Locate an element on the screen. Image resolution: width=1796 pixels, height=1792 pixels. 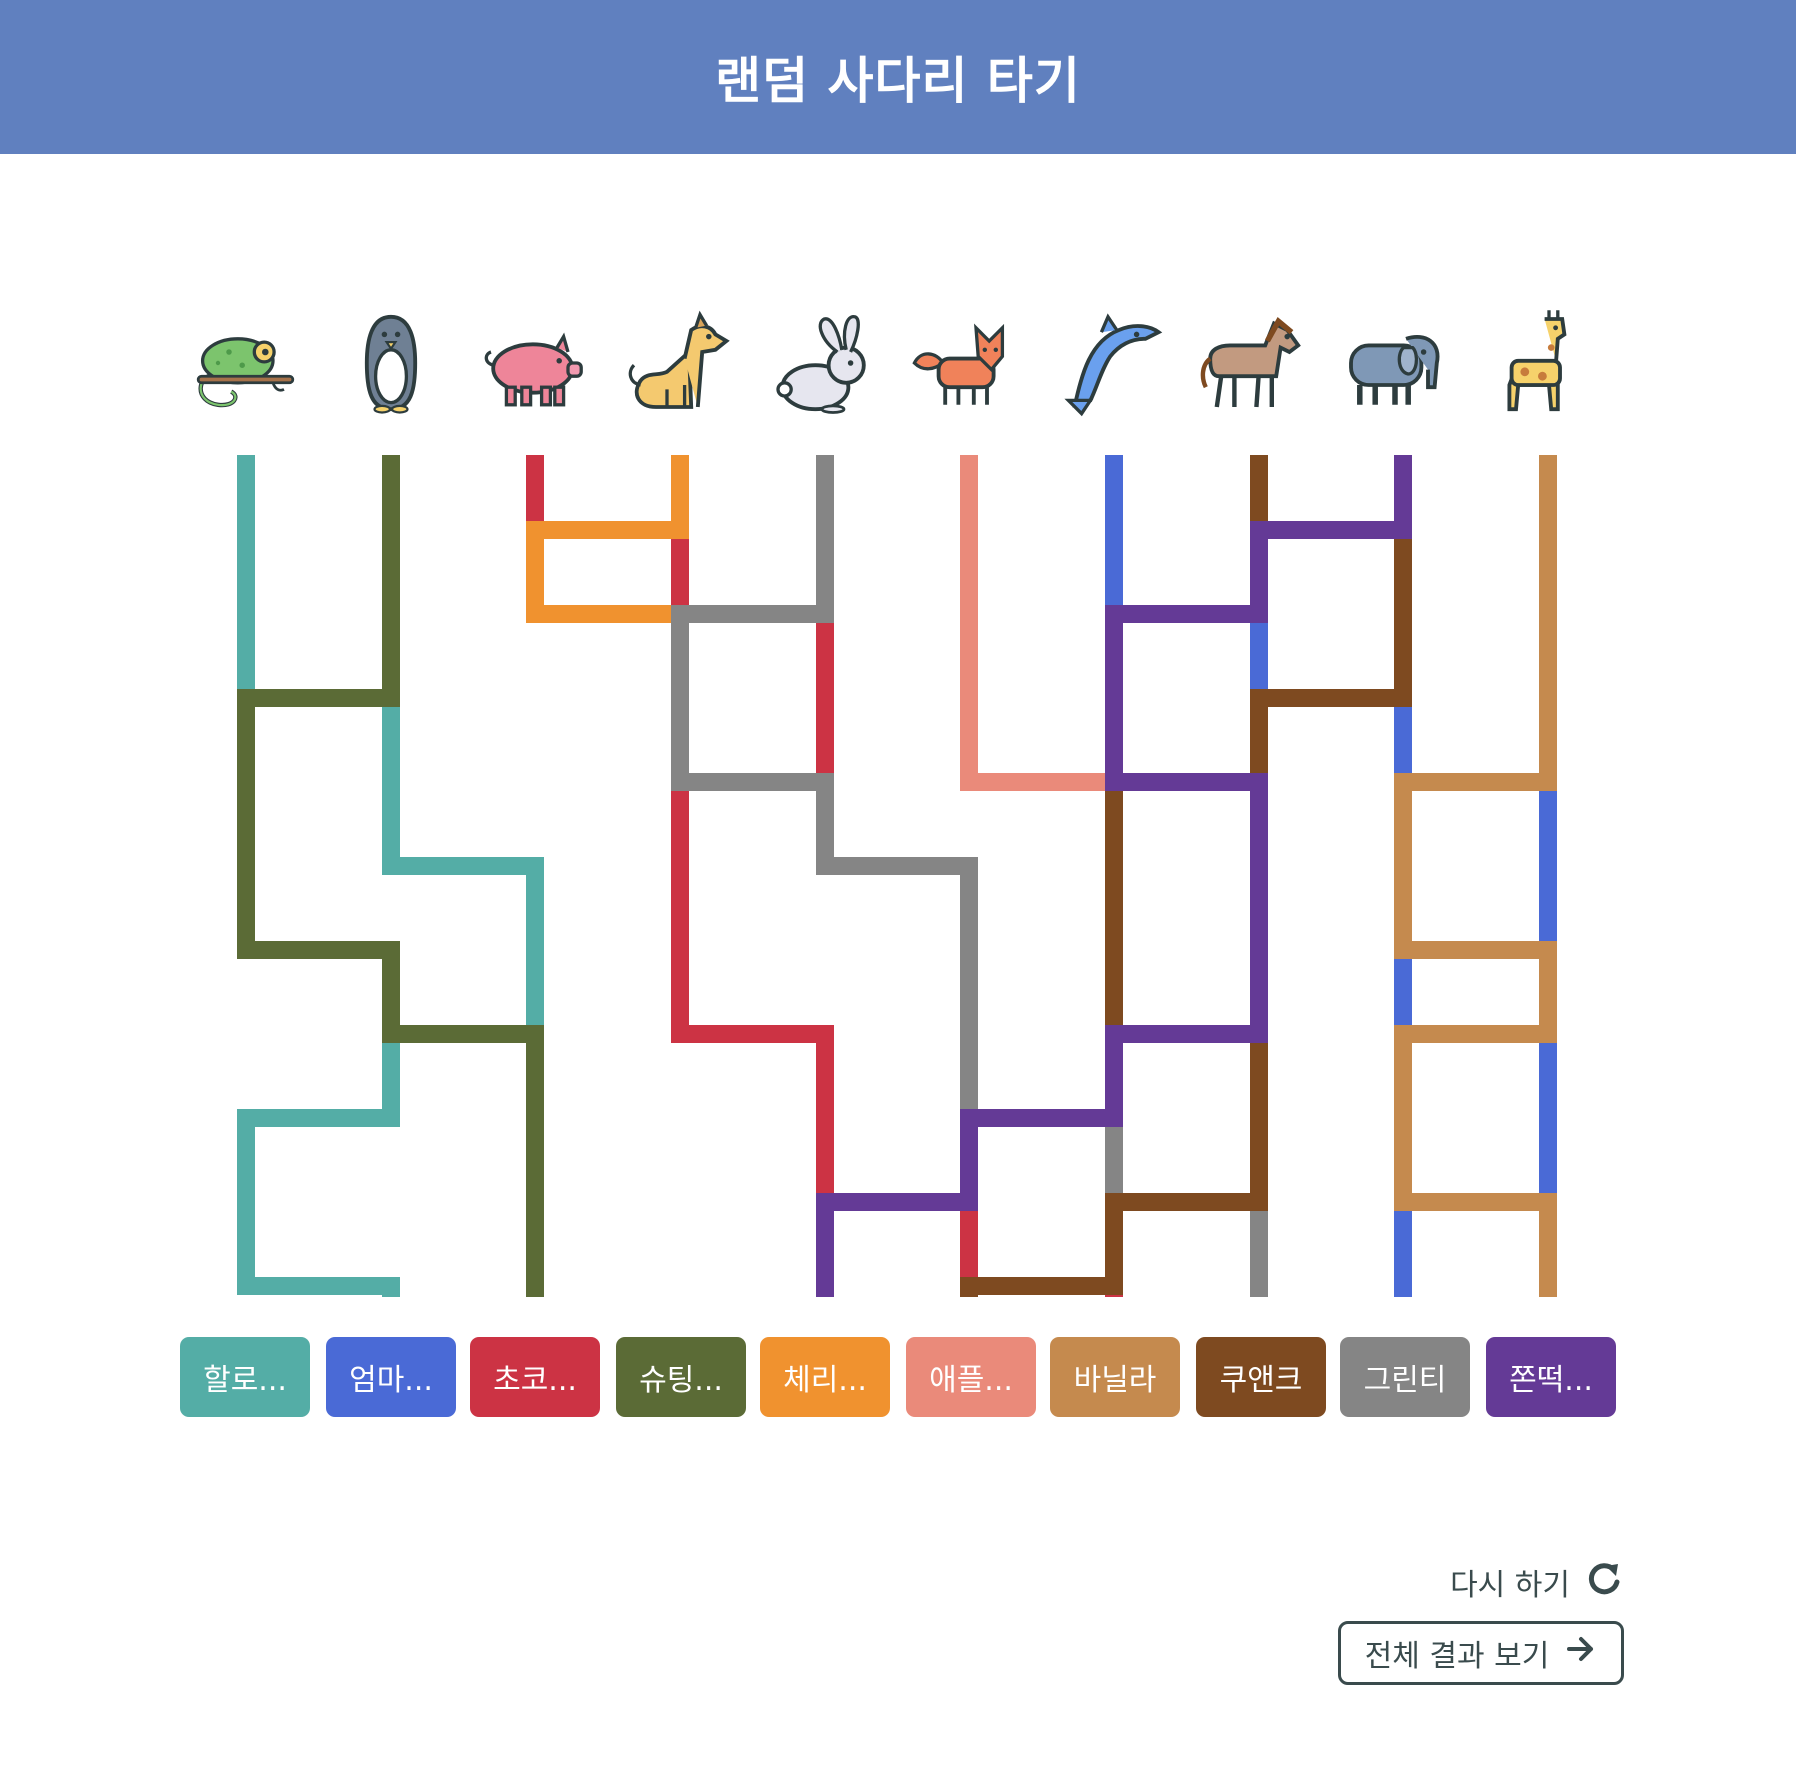
view-all-results-button: 전체 결과 보기 is located at coordinates (1481, 1653).